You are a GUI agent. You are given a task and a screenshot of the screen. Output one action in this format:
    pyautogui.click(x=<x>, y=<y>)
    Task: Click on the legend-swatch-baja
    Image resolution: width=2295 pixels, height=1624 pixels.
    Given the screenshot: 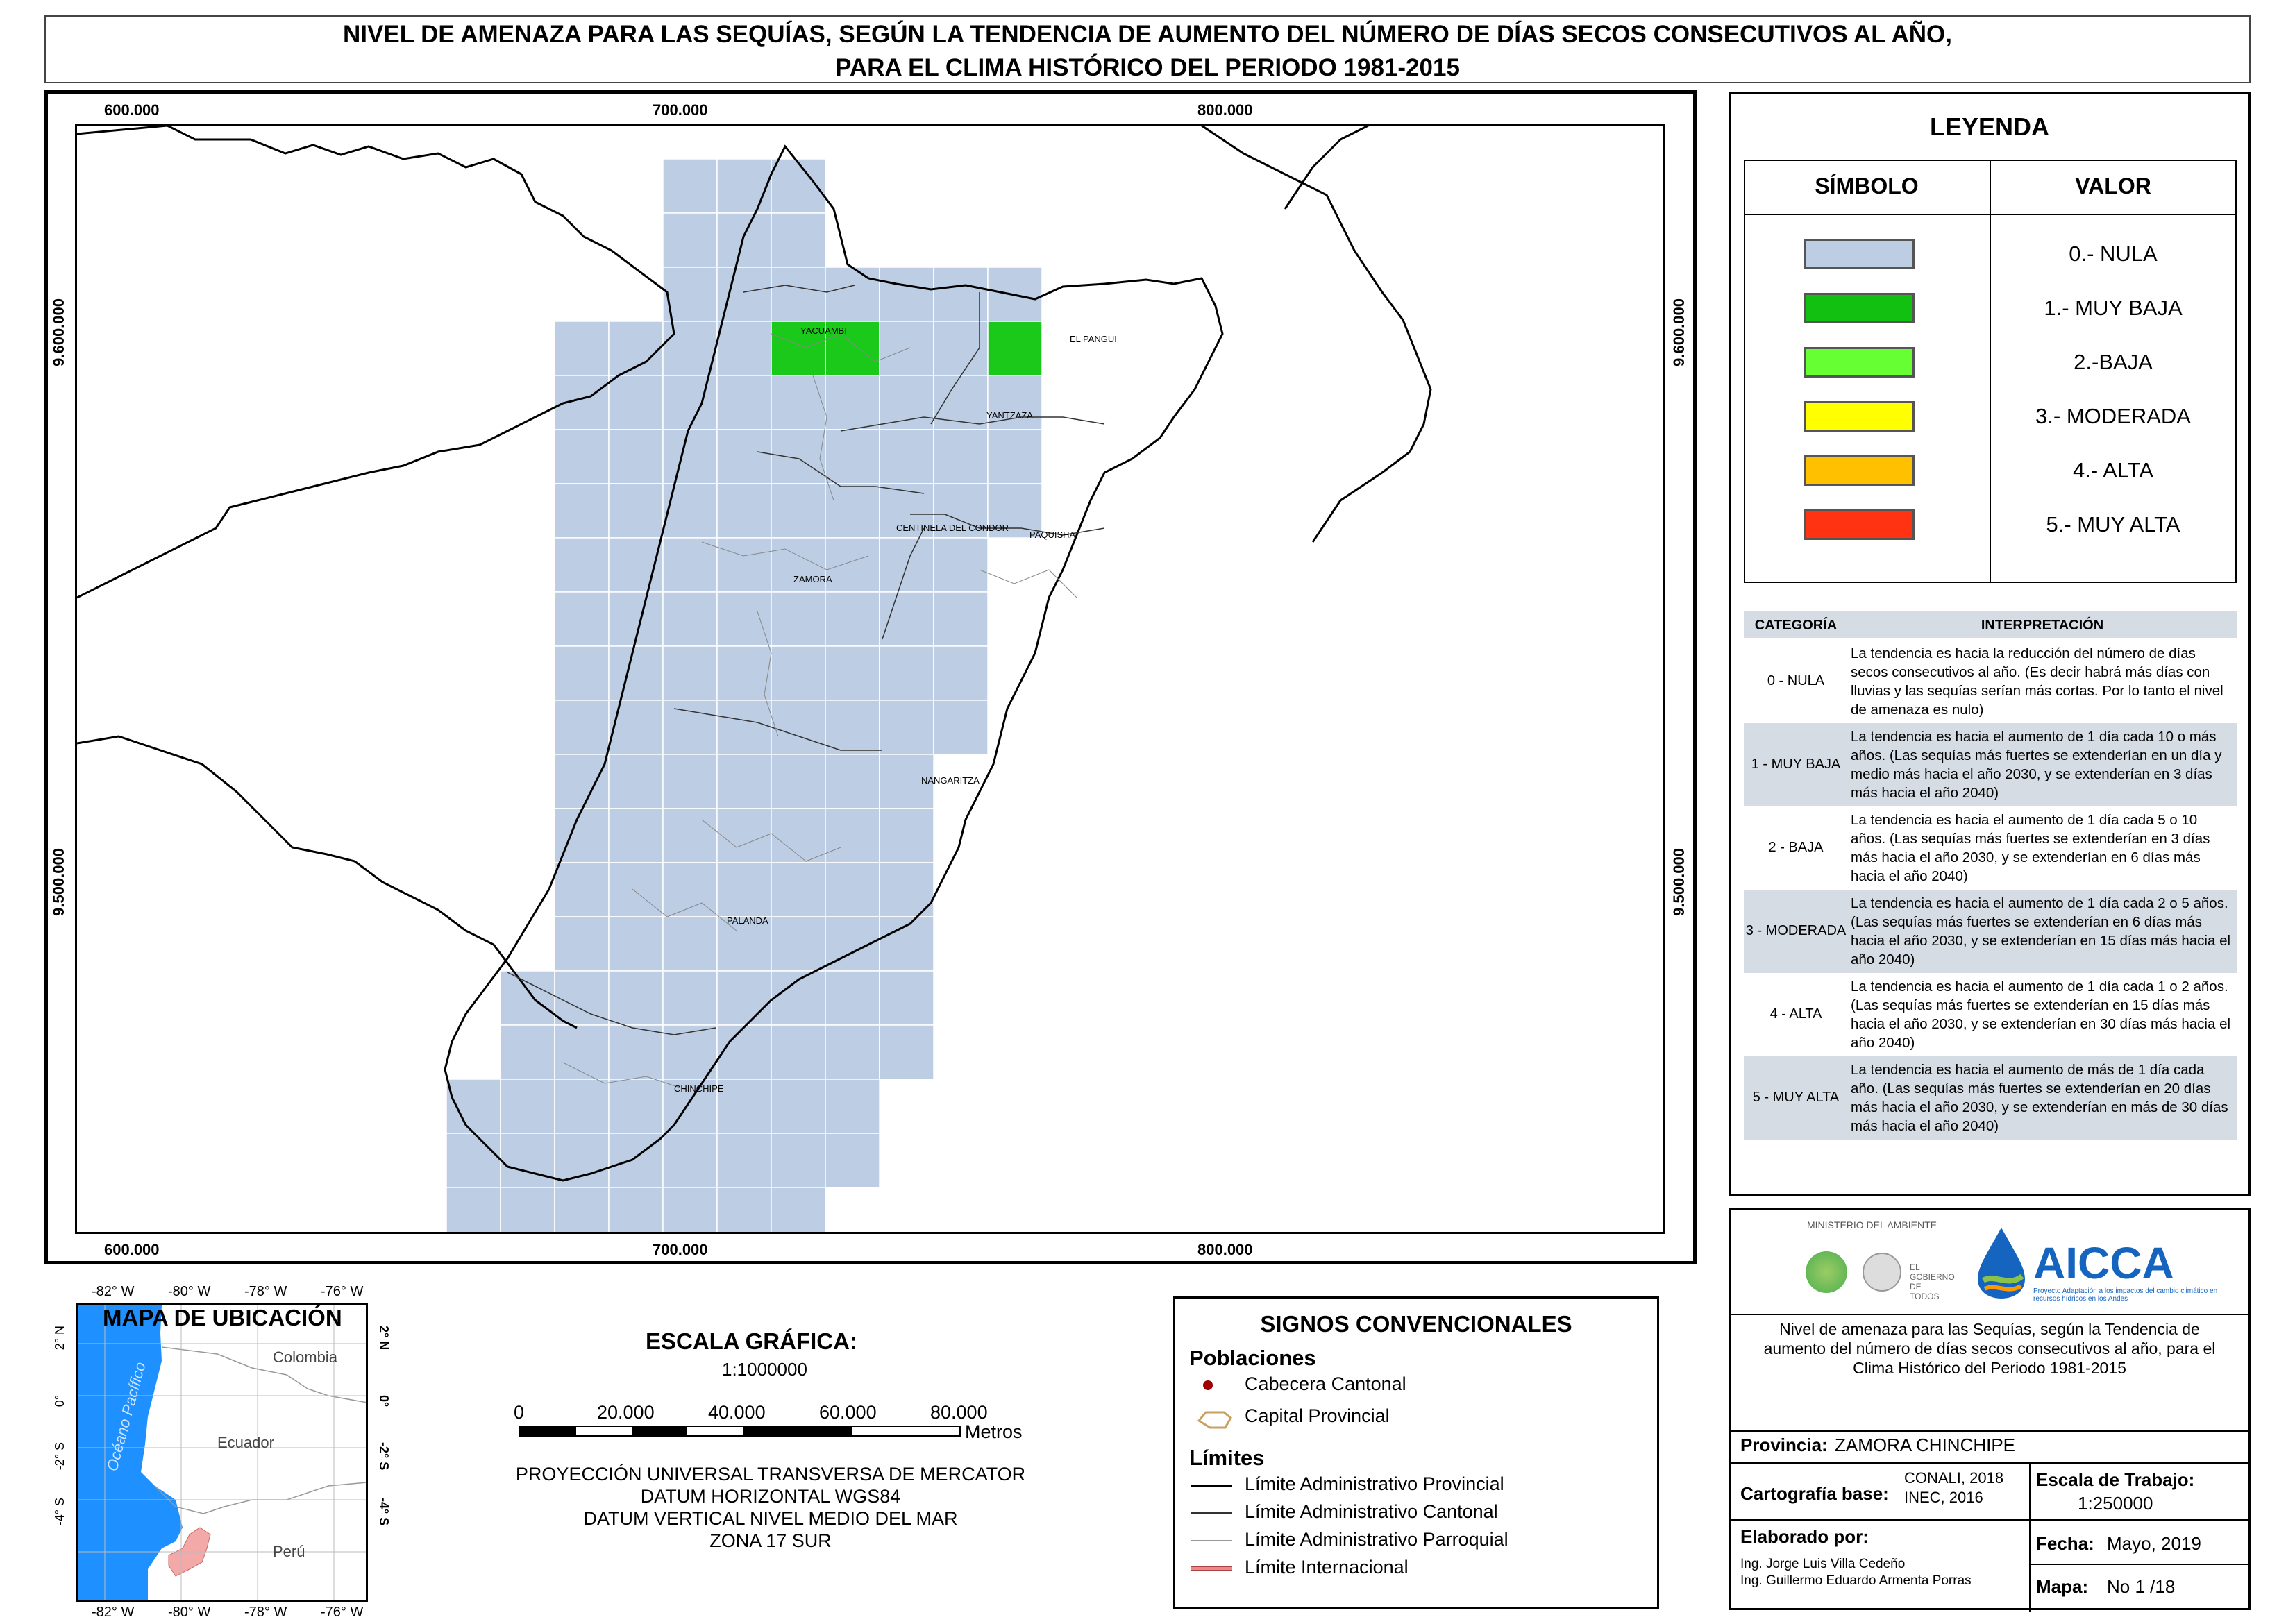 What is the action you would take?
    pyautogui.click(x=1860, y=362)
    